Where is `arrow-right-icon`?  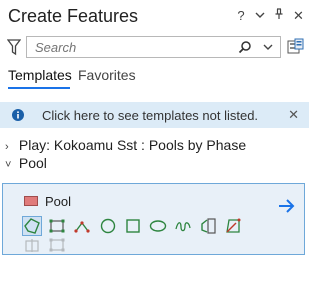
arrow-right-icon is located at coordinates (287, 206).